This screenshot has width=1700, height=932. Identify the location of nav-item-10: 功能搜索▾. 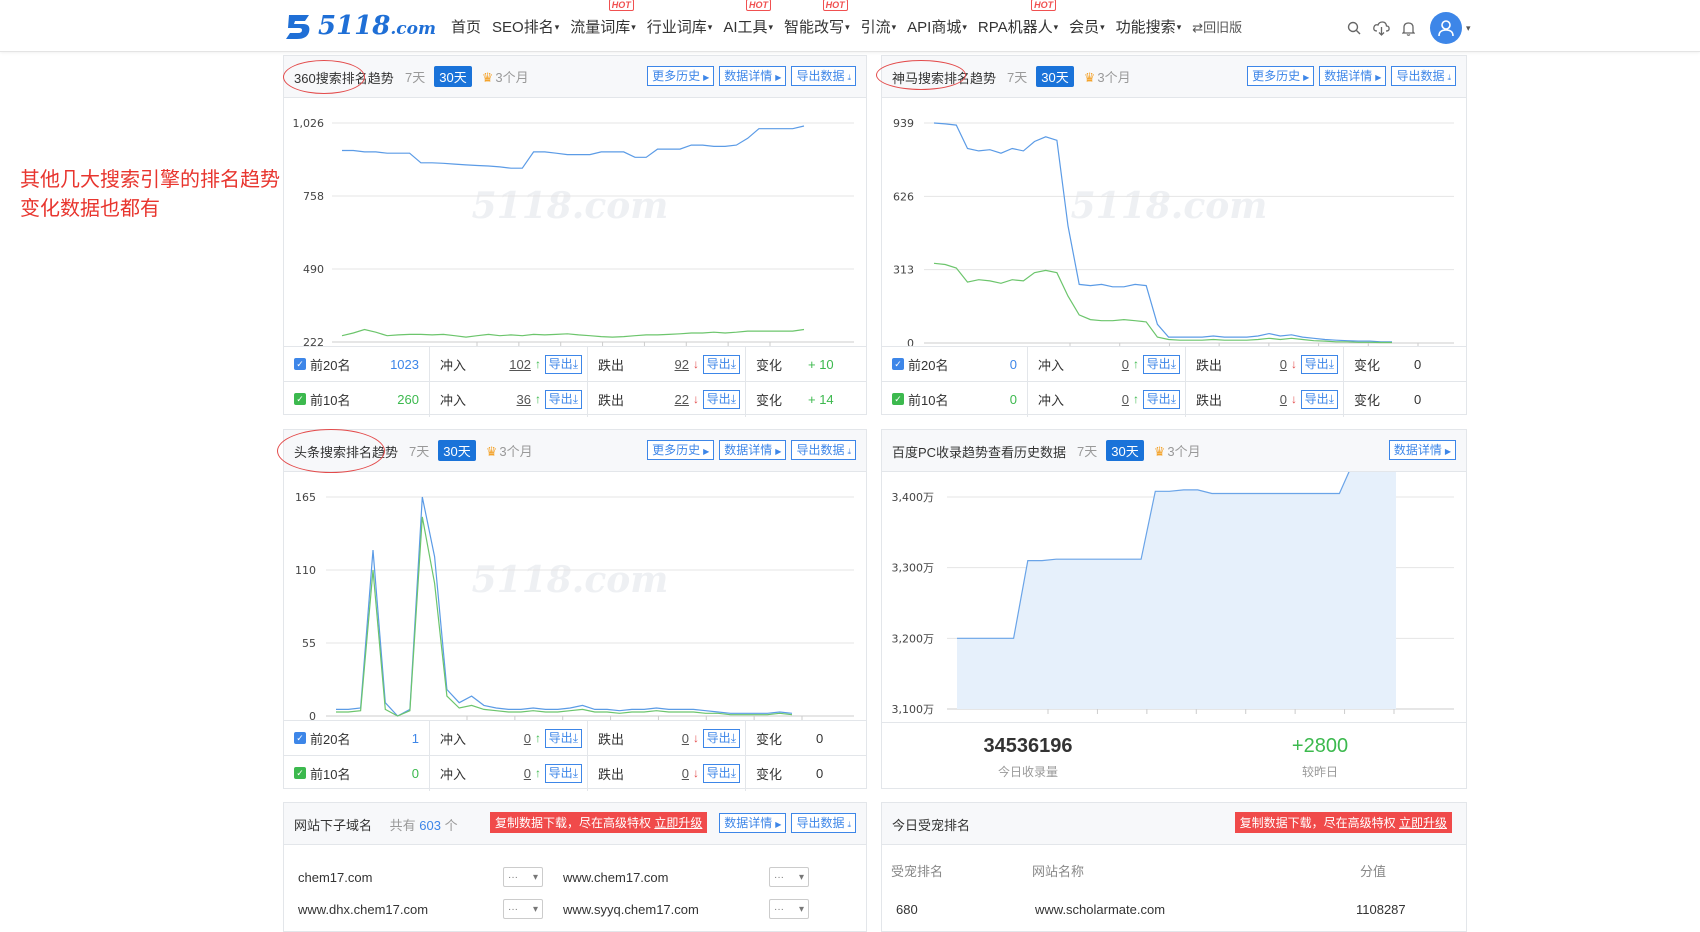
(1149, 26).